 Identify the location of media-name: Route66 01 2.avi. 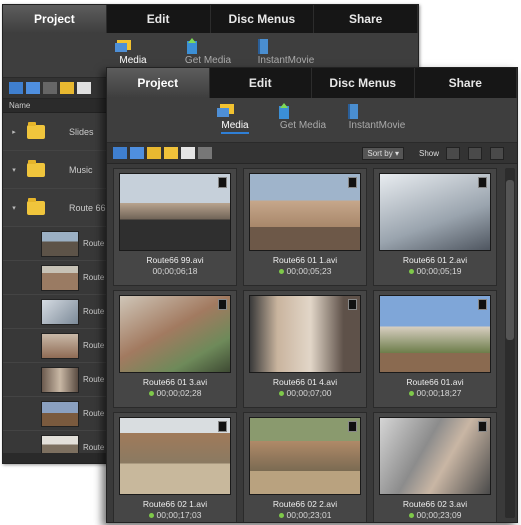
(435, 260).